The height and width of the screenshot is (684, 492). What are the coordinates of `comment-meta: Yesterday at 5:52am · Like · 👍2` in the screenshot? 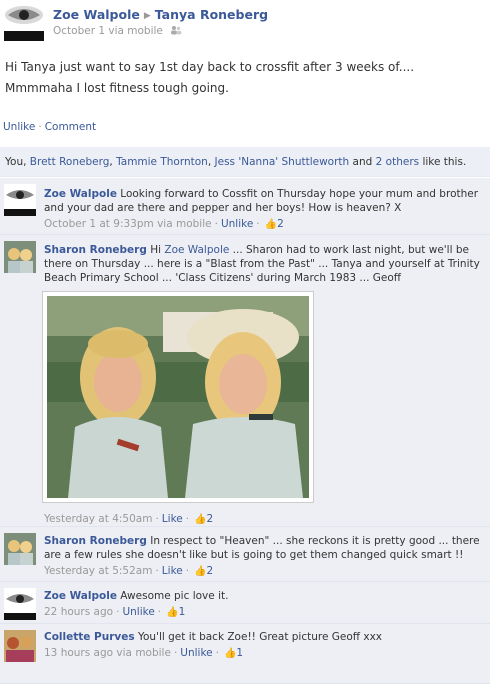 It's located at (129, 572).